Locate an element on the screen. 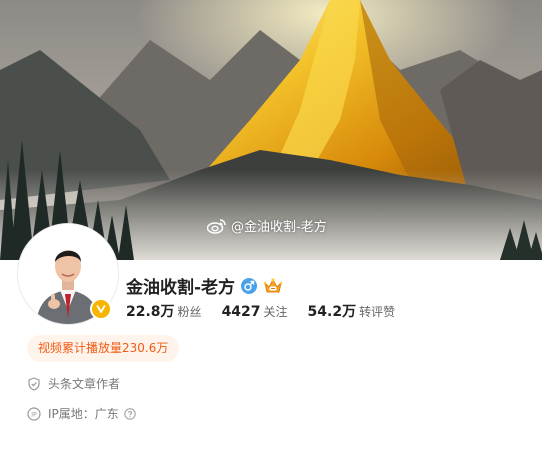 Image resolution: width=542 pixels, height=453 pixels. info-row-ip: IP IP属地：广东 is located at coordinates (81, 413).